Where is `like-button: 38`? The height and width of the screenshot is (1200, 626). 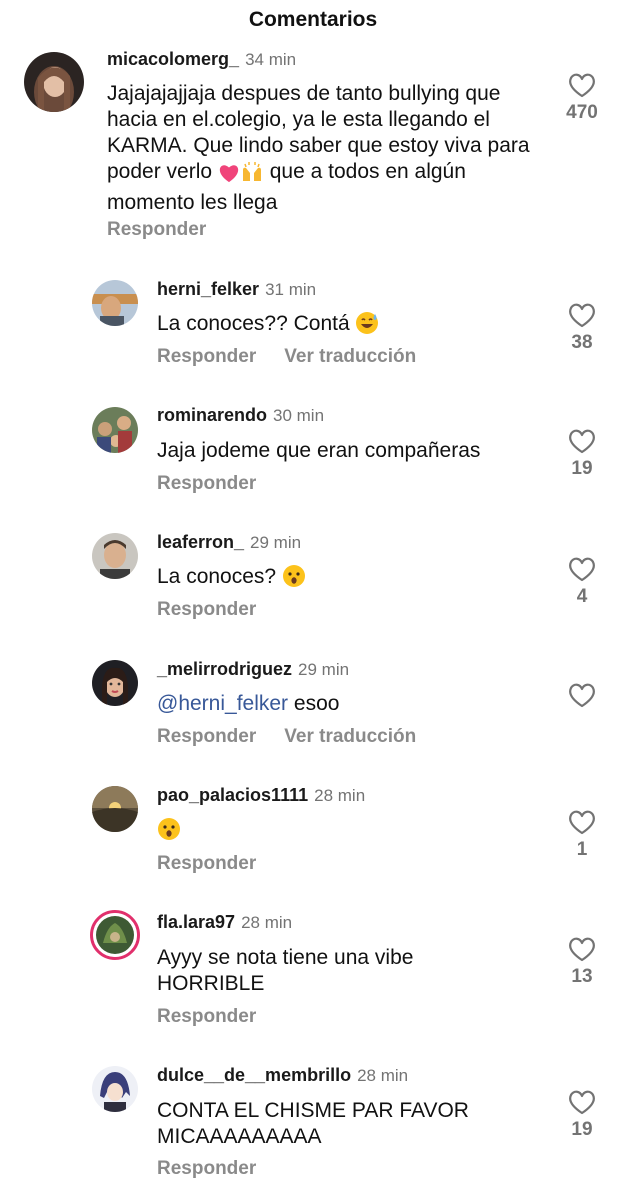 like-button: 38 is located at coordinates (582, 328).